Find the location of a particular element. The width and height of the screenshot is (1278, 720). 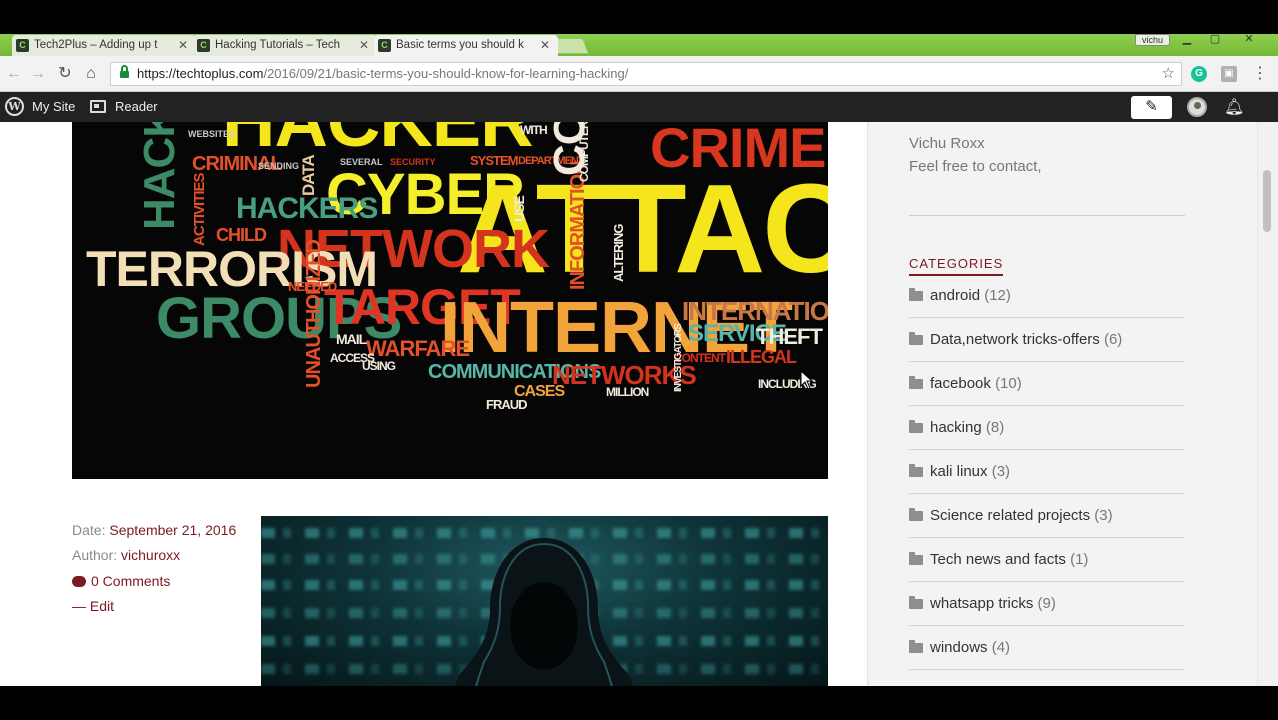

word: USE is located at coordinates (519, 209).